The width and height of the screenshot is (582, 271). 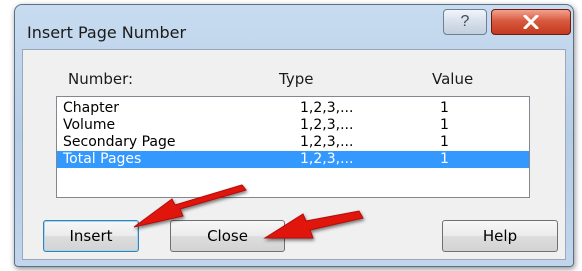 What do you see at coordinates (107, 32) in the screenshot?
I see `dialog-title: Insert Page Number` at bounding box center [107, 32].